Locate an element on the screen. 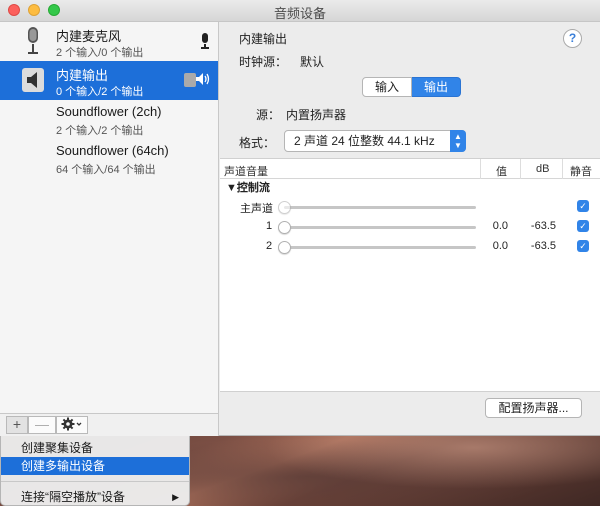  microphone-icon is located at coordinates (33, 40).